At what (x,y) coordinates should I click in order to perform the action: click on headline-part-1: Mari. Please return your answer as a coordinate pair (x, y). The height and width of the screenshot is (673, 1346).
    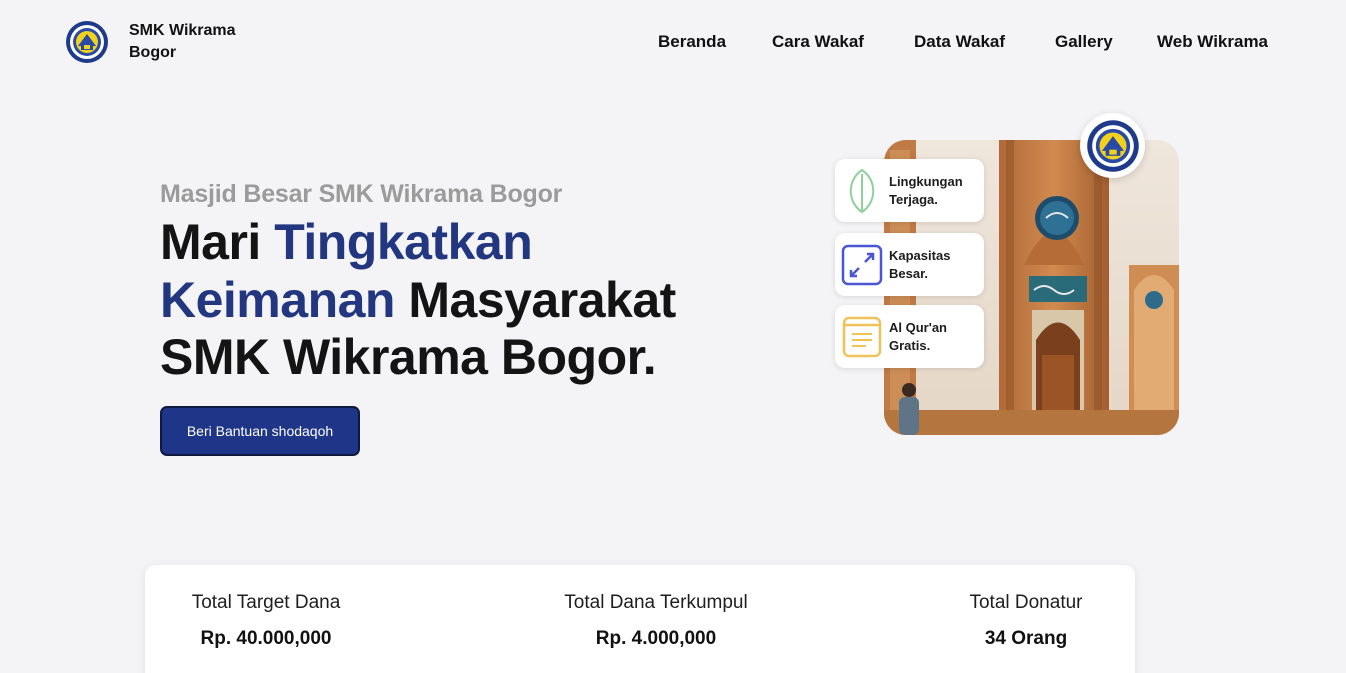
    Looking at the image, I should click on (217, 242).